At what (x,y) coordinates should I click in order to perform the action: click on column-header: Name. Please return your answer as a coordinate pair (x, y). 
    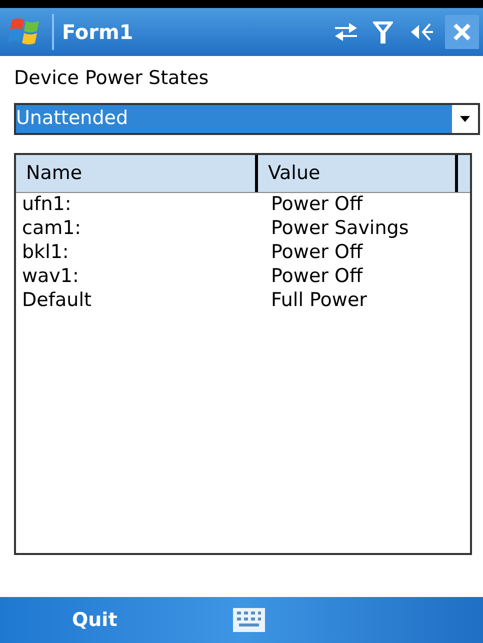
    Looking at the image, I should click on (137, 173).